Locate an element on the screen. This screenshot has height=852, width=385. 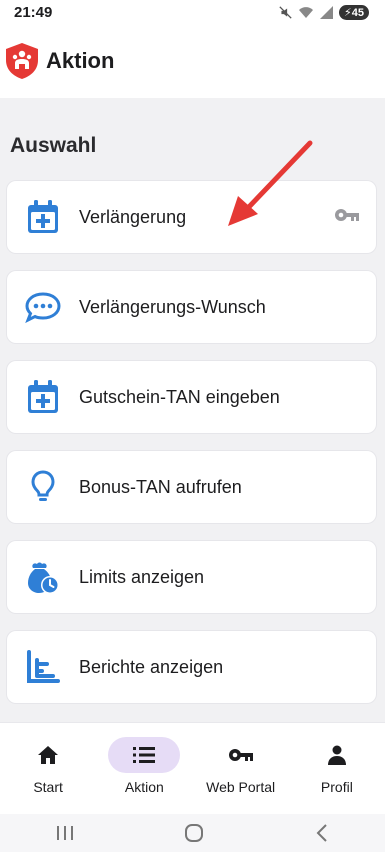
menu-item-label: Gutschein-TAN eingeben is located at coordinates (179, 396).